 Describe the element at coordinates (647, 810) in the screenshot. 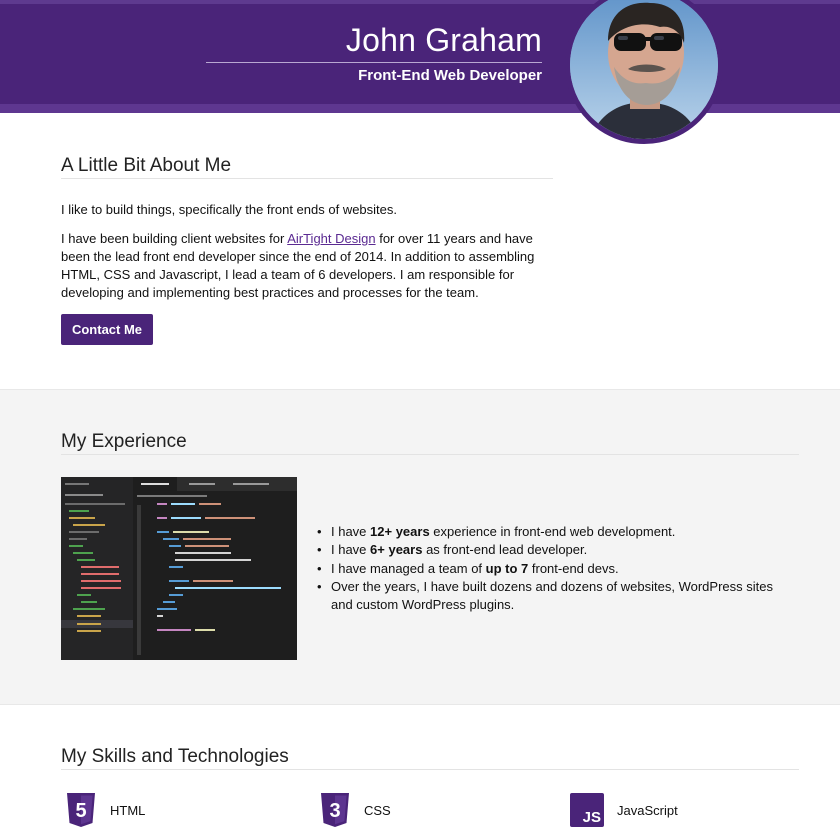

I see `skill-label-javascript: JavaScript` at that location.